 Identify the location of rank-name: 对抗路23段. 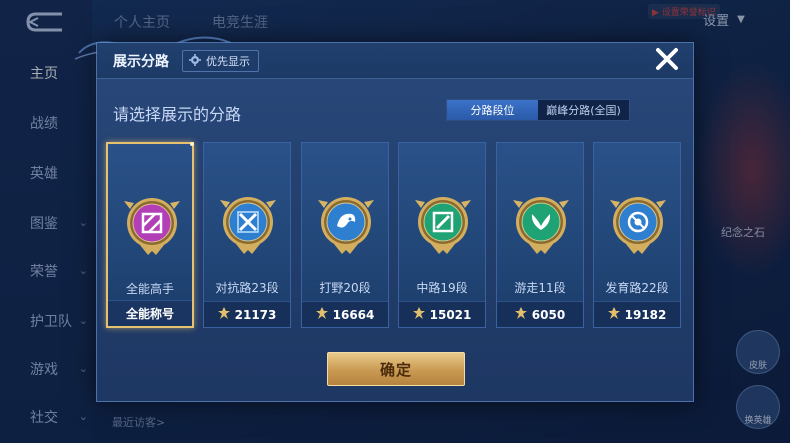
(247, 288).